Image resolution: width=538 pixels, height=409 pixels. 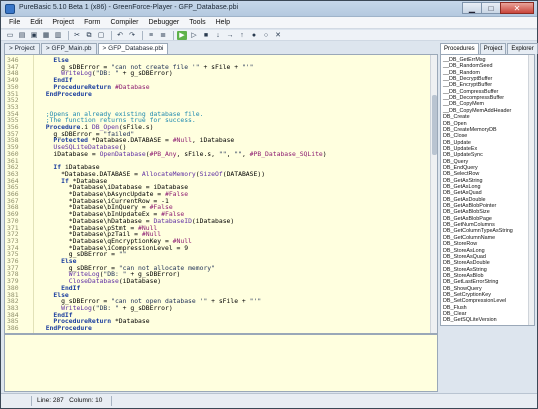 What do you see at coordinates (164, 22) in the screenshot?
I see `menu-debugger: Debugger` at bounding box center [164, 22].